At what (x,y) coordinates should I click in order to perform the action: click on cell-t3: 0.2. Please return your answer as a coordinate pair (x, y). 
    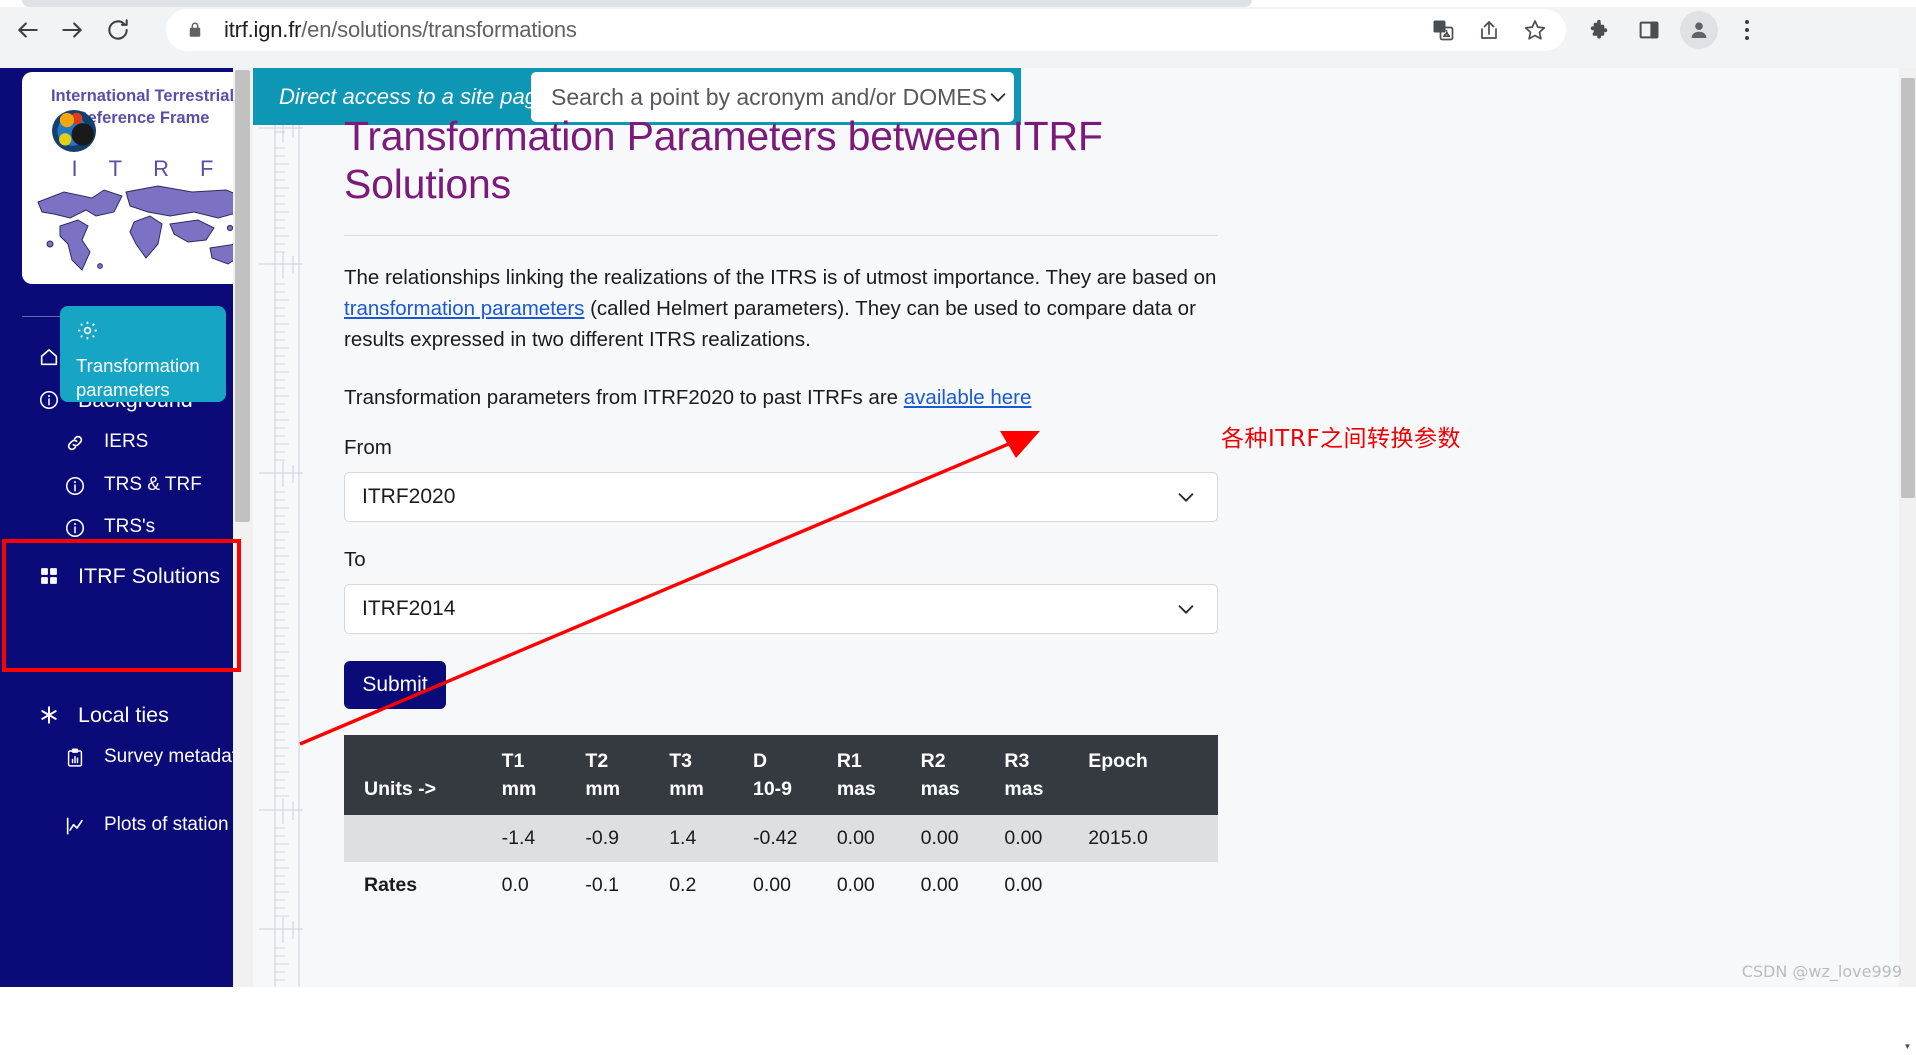
    Looking at the image, I should click on (711, 885).